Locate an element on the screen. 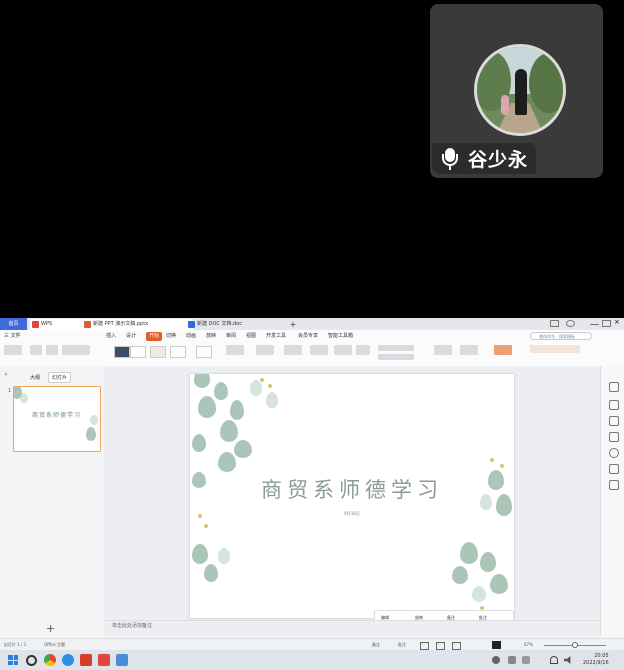 This screenshot has height=670, width=624. slide-thumbnail: 商贸系师德学习 is located at coordinates (57, 419).